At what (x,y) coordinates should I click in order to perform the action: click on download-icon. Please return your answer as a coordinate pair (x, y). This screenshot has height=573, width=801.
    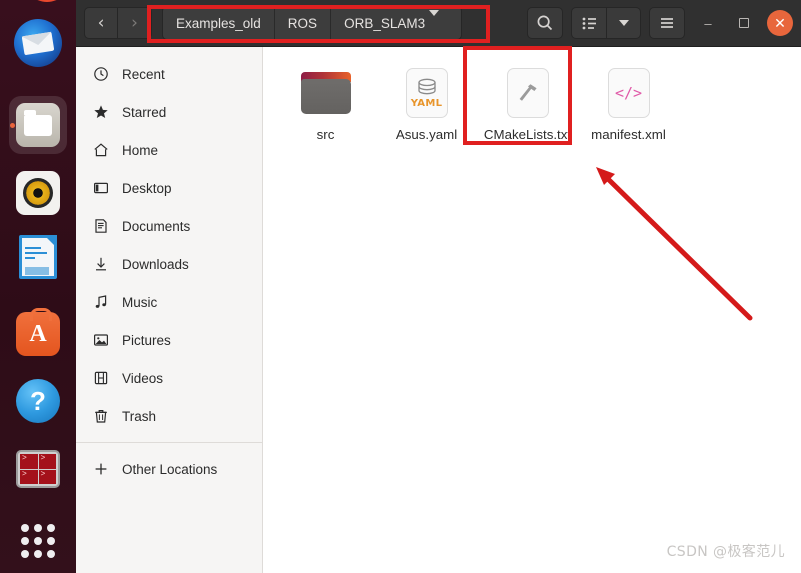
    Looking at the image, I should click on (100, 264).